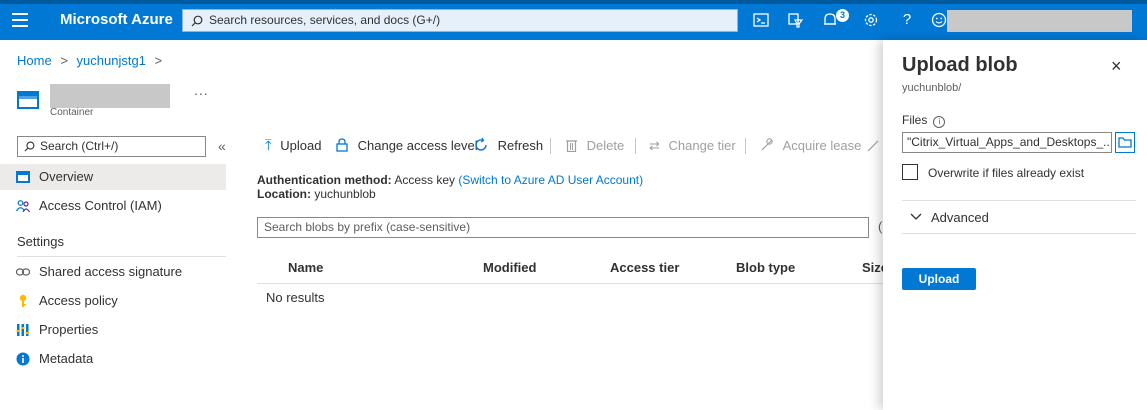 The width and height of the screenshot is (1147, 410). I want to click on auth-method-value: Access key, so click(425, 180).